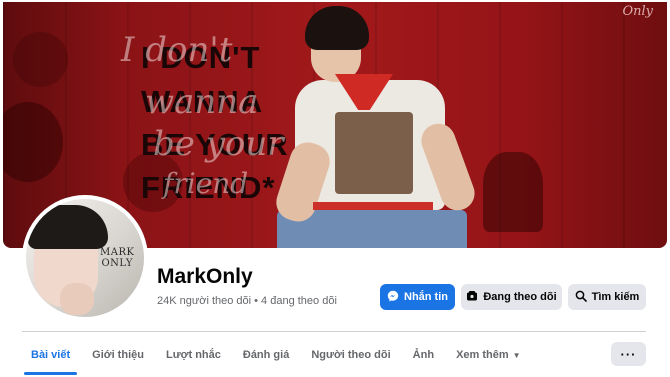 The width and height of the screenshot is (670, 377). I want to click on person-hair, so click(337, 28).